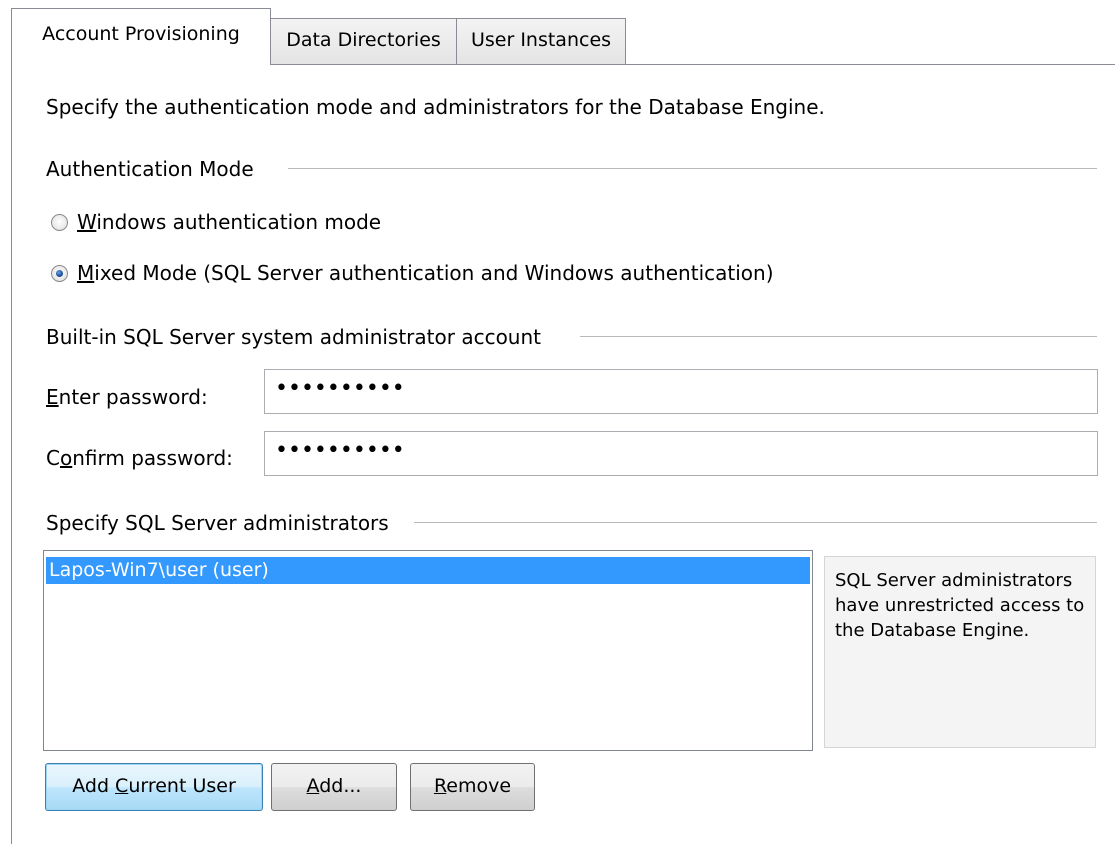  I want to click on tab-account-provisioning: Account Provisioning, so click(141, 36).